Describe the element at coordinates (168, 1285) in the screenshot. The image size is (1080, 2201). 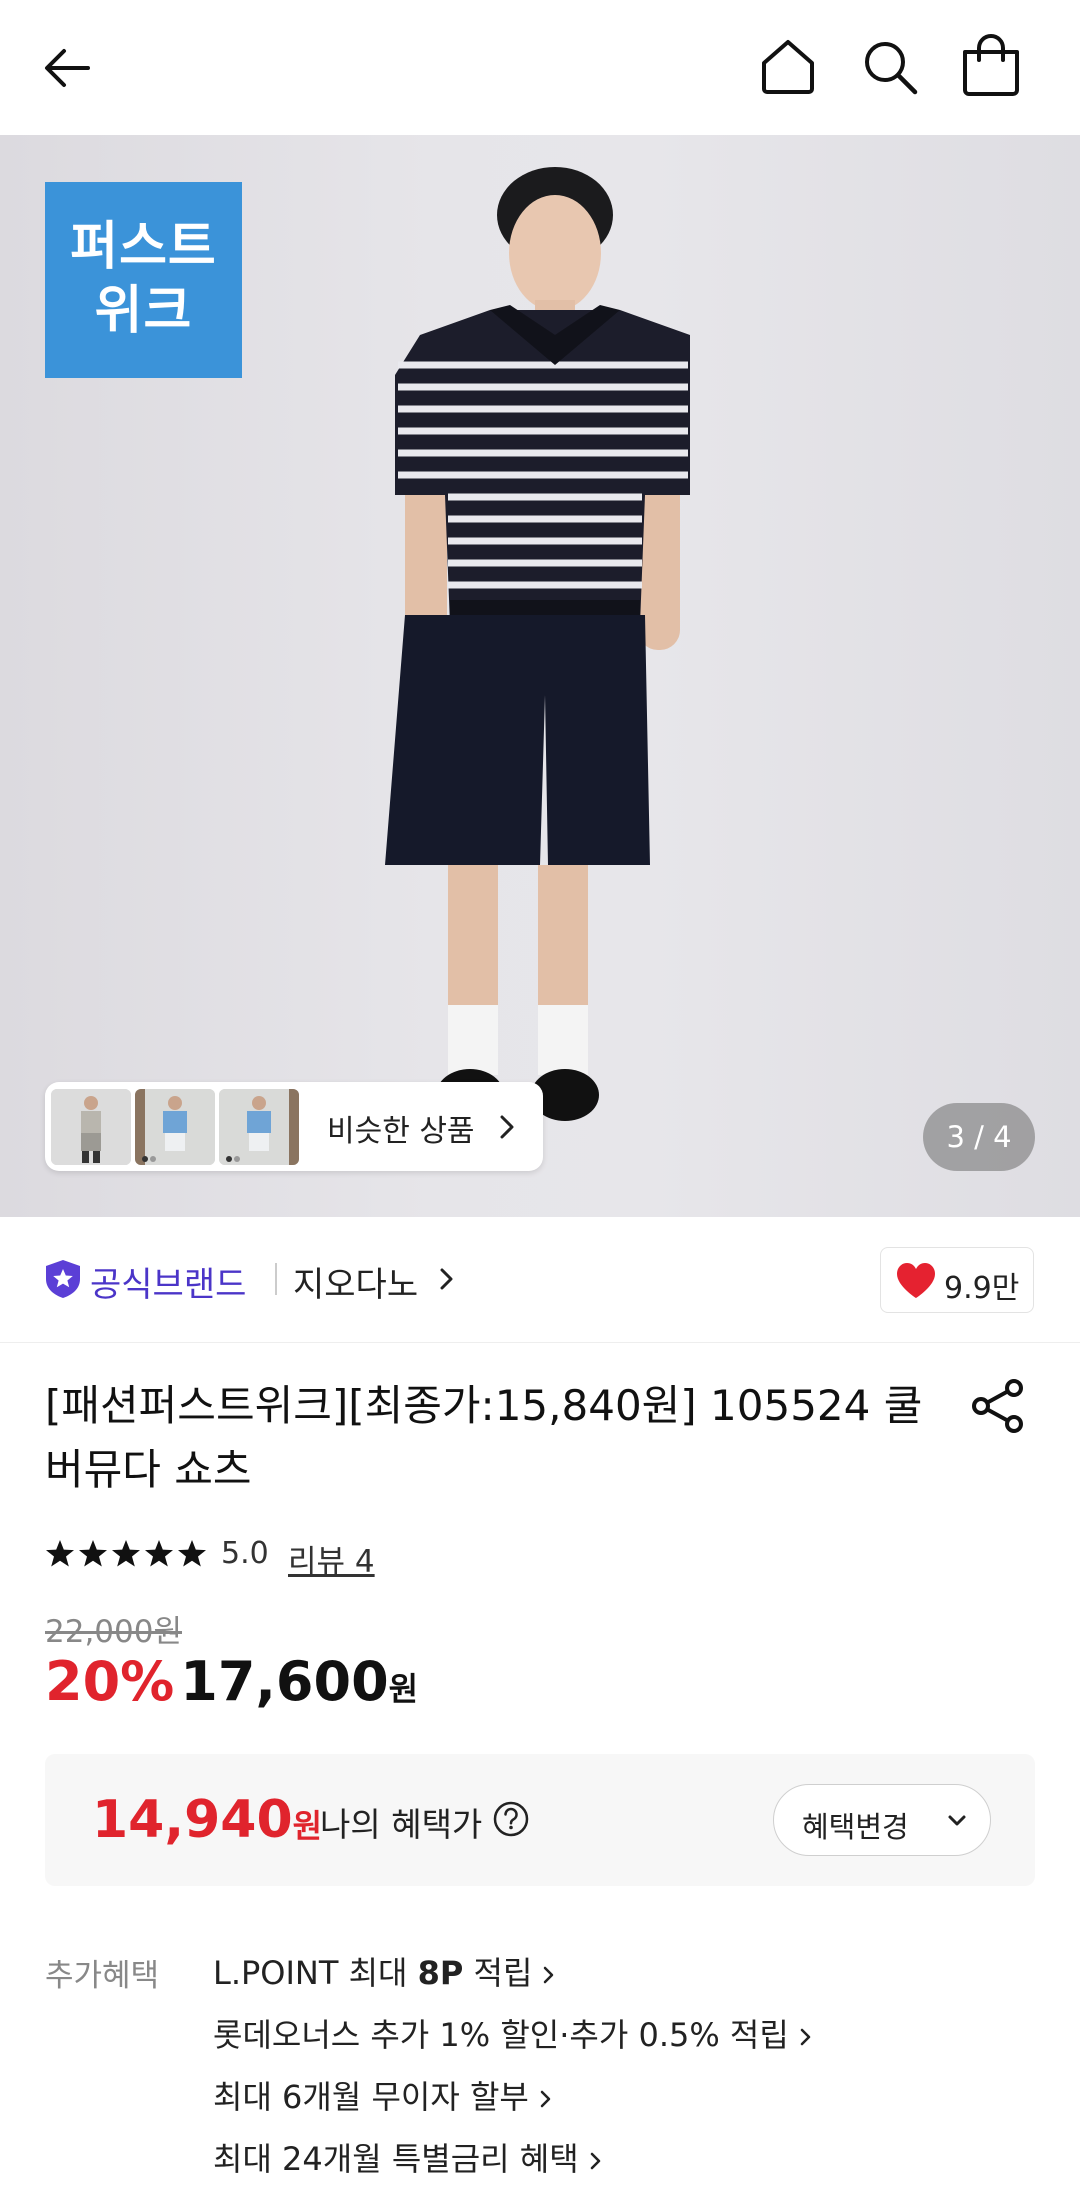
I see `official-brand-label: 공식브랜드` at that location.